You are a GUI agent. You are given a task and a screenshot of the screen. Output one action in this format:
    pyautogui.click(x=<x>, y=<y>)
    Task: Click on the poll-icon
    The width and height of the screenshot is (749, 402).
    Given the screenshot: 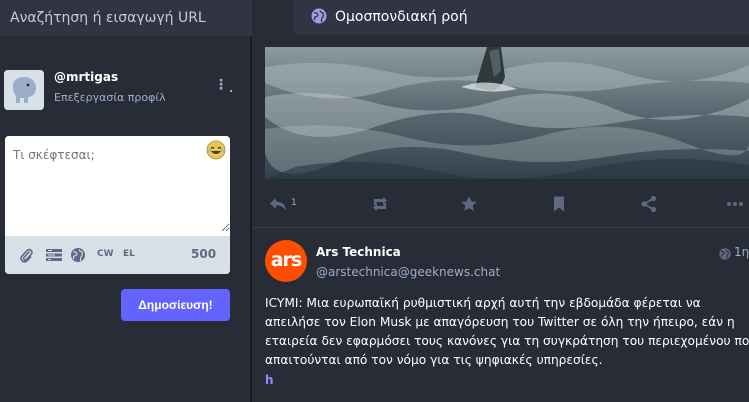 What is the action you would take?
    pyautogui.click(x=54, y=255)
    